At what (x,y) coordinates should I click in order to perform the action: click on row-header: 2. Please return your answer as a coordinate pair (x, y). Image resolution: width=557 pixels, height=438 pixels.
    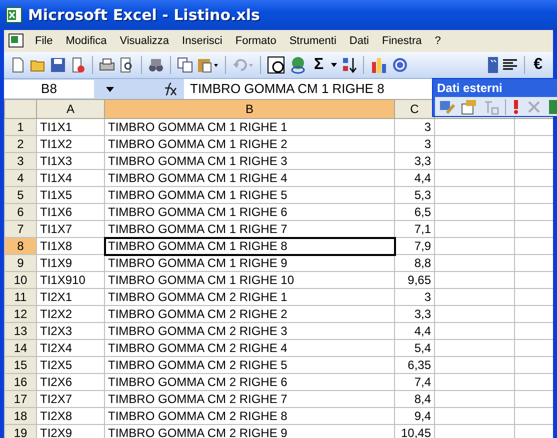
    Looking at the image, I should click on (20, 144).